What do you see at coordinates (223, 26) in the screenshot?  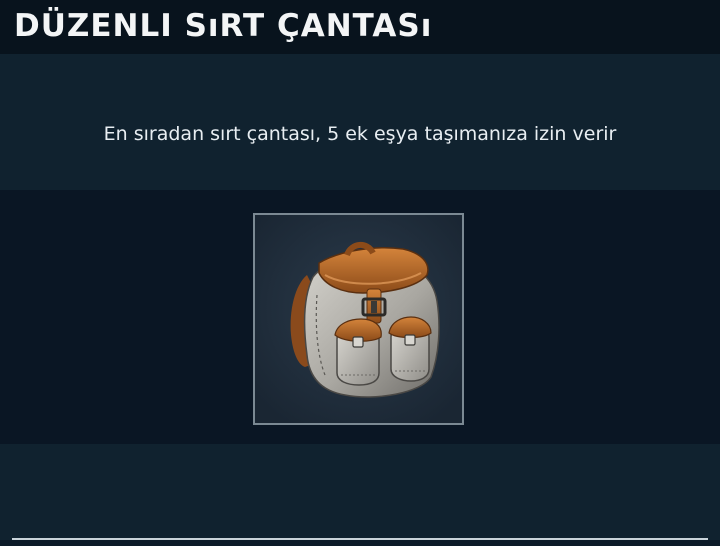 I see `item-title: DÜZENLI SıRT ÇANTASı` at bounding box center [223, 26].